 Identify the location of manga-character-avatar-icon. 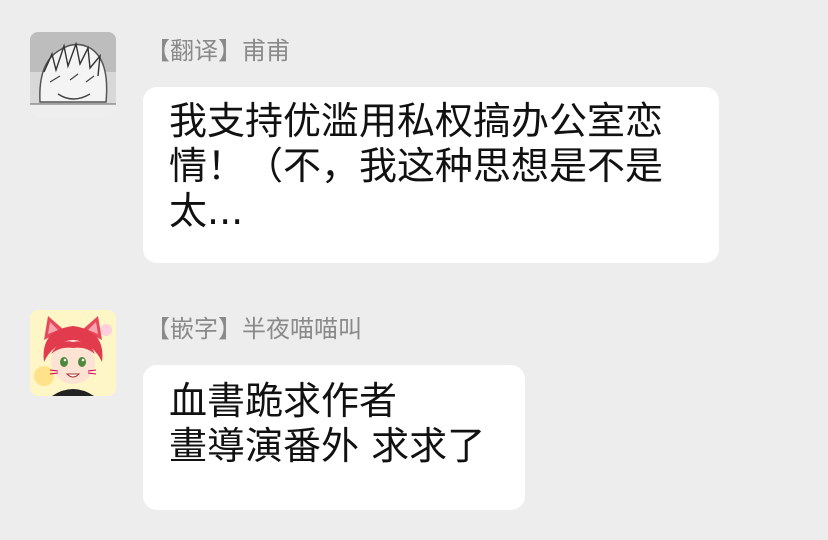
(73, 75).